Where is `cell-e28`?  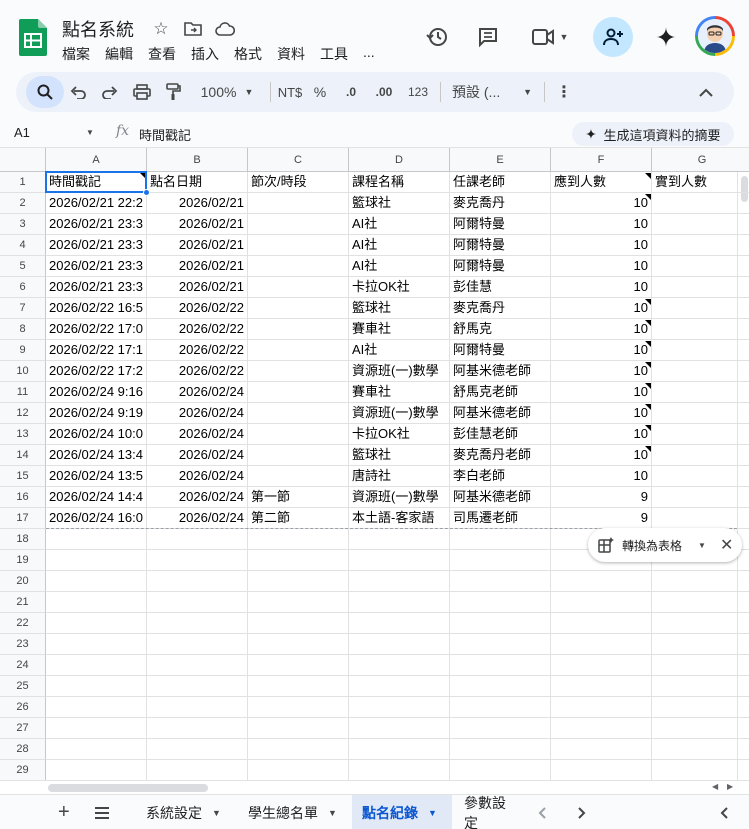
cell-e28 is located at coordinates (500, 749).